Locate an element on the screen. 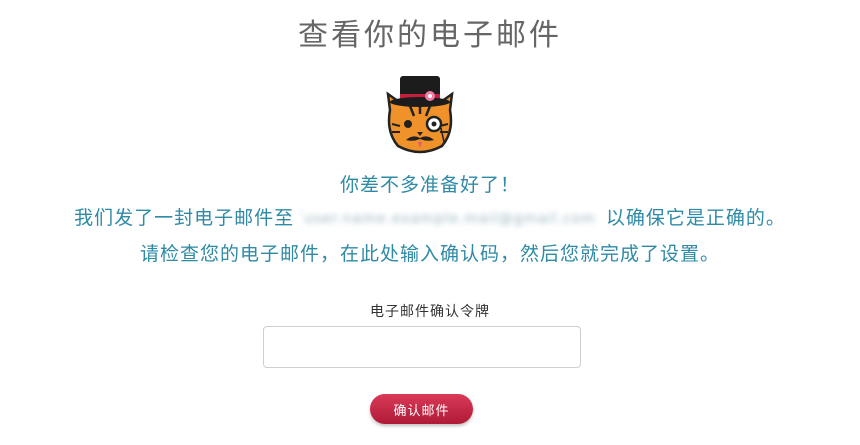 The width and height of the screenshot is (860, 445). page-title: 查看你的电子邮件 is located at coordinates (430, 35).